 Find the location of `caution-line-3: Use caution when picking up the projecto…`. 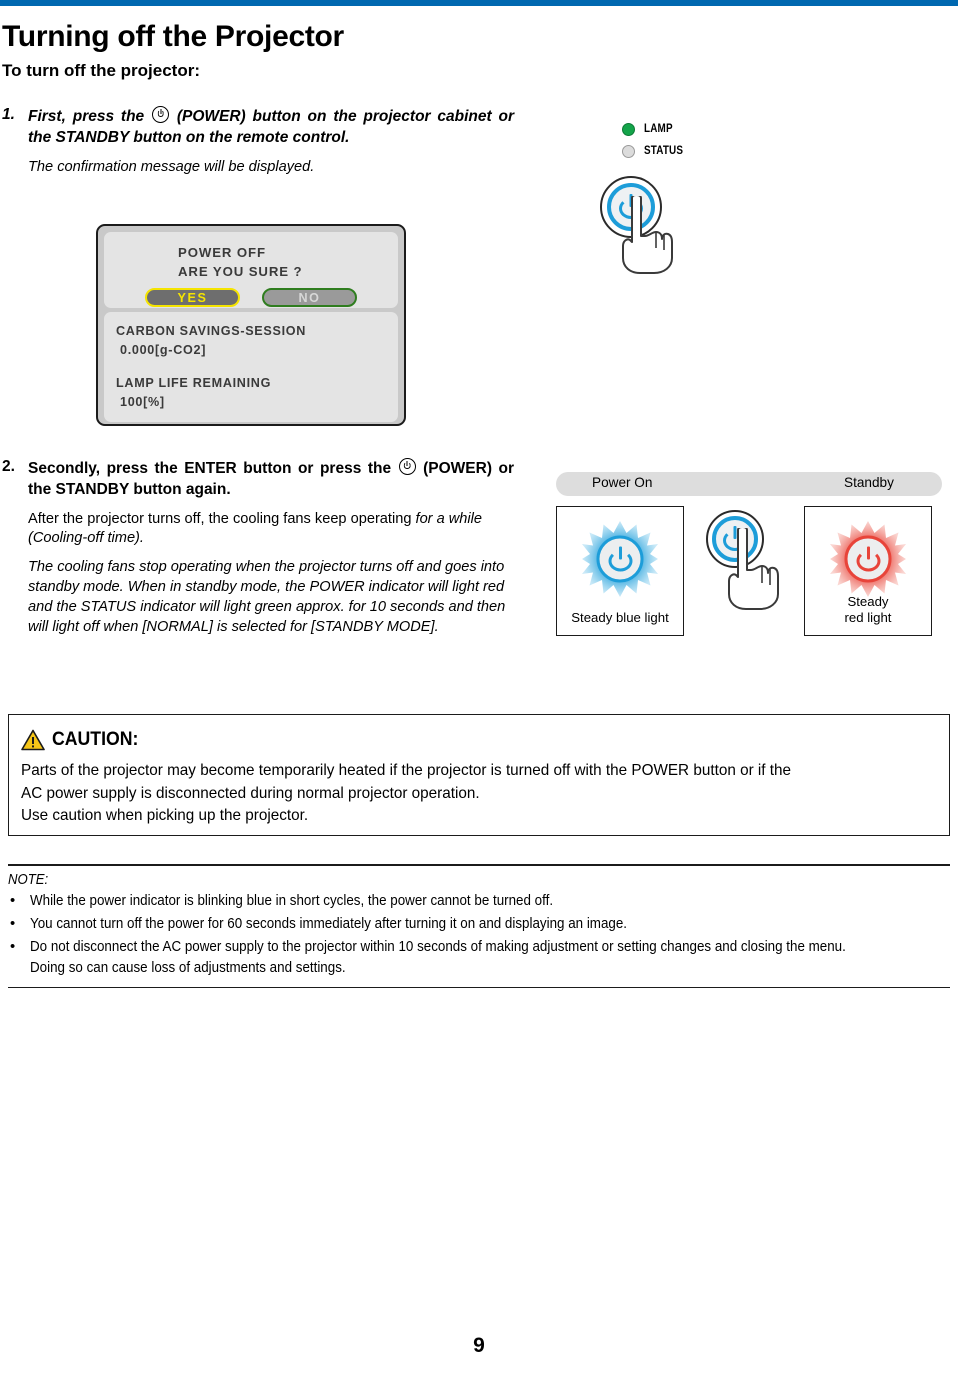

caution-line-3: Use caution when picking up the projecto… is located at coordinates (165, 816).